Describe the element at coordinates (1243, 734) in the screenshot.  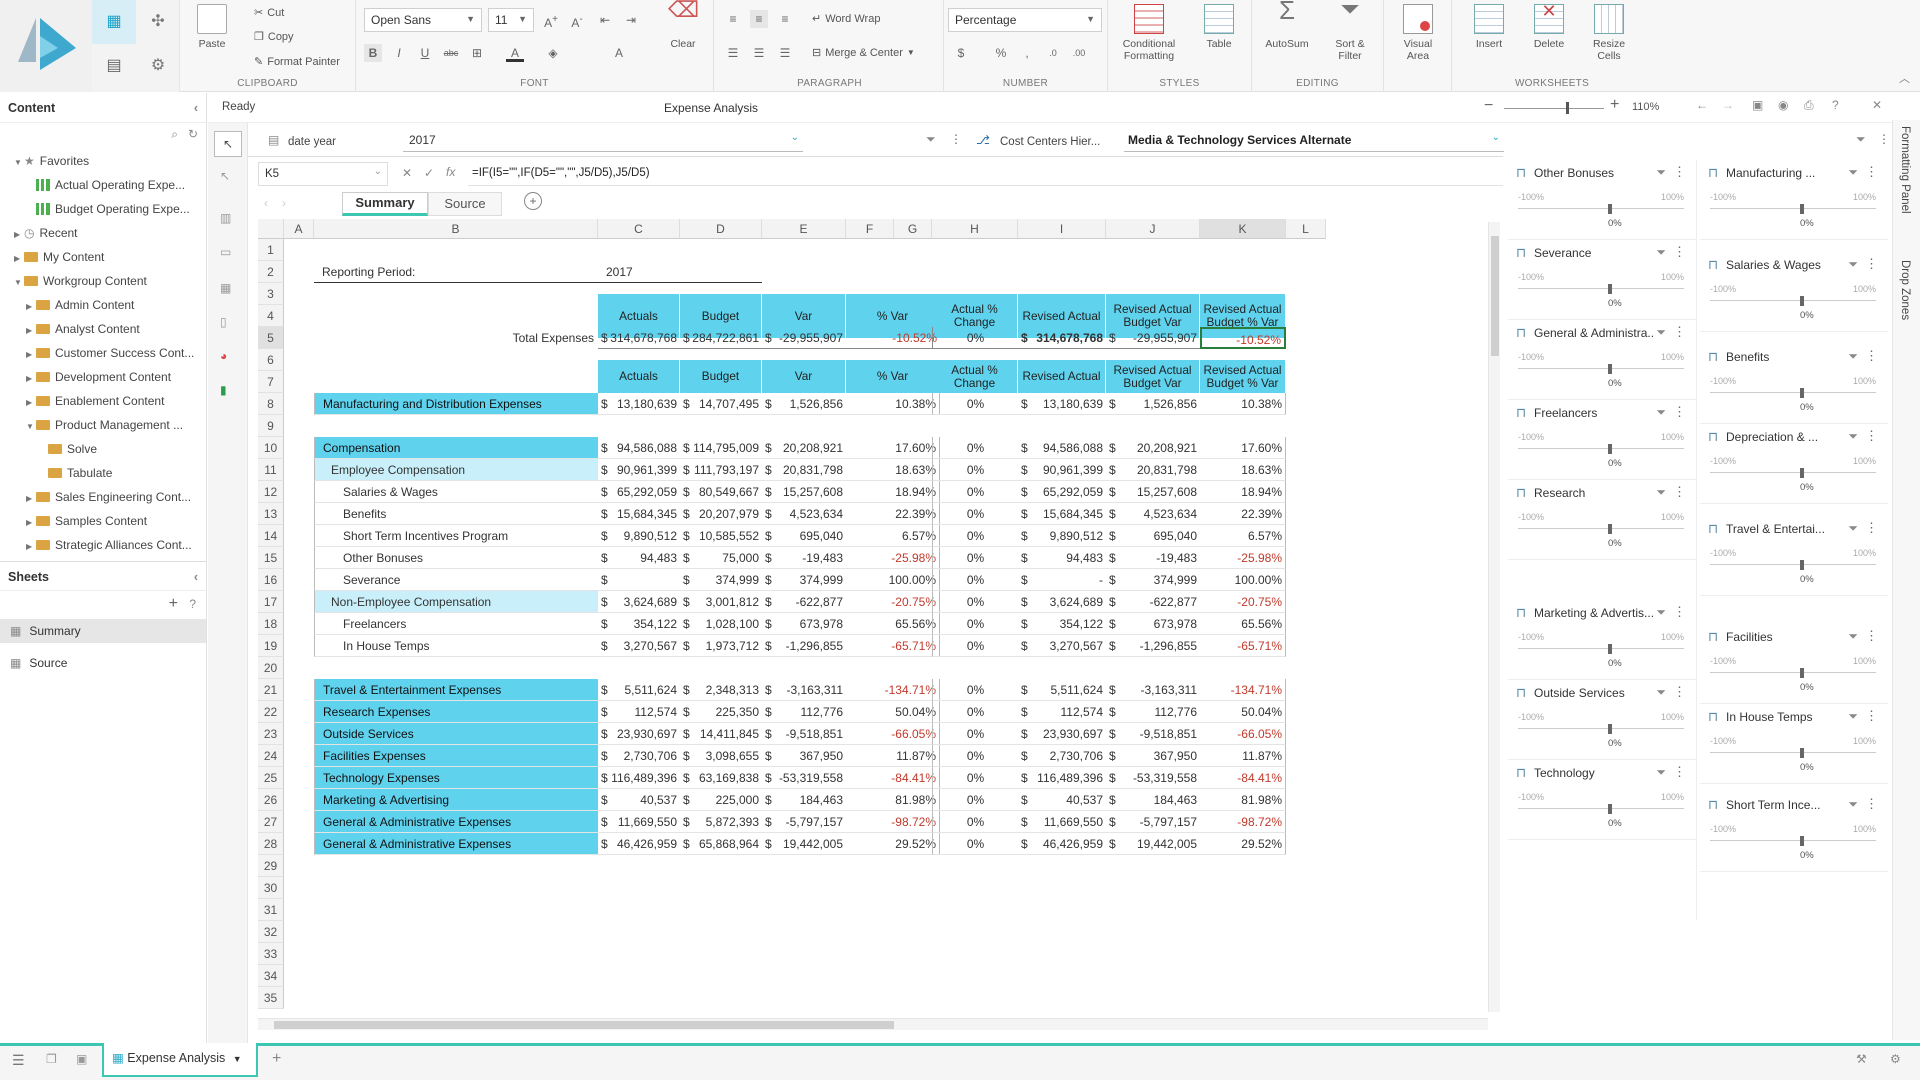
I see `value-cell: -66.05%` at that location.